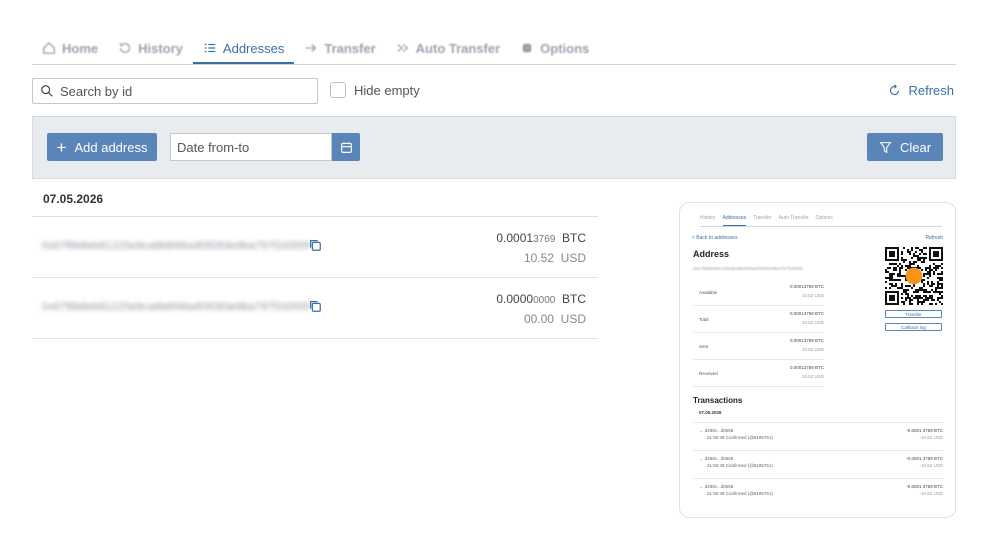 This screenshot has width=986, height=552. I want to click on tab-history-label: History, so click(160, 48).